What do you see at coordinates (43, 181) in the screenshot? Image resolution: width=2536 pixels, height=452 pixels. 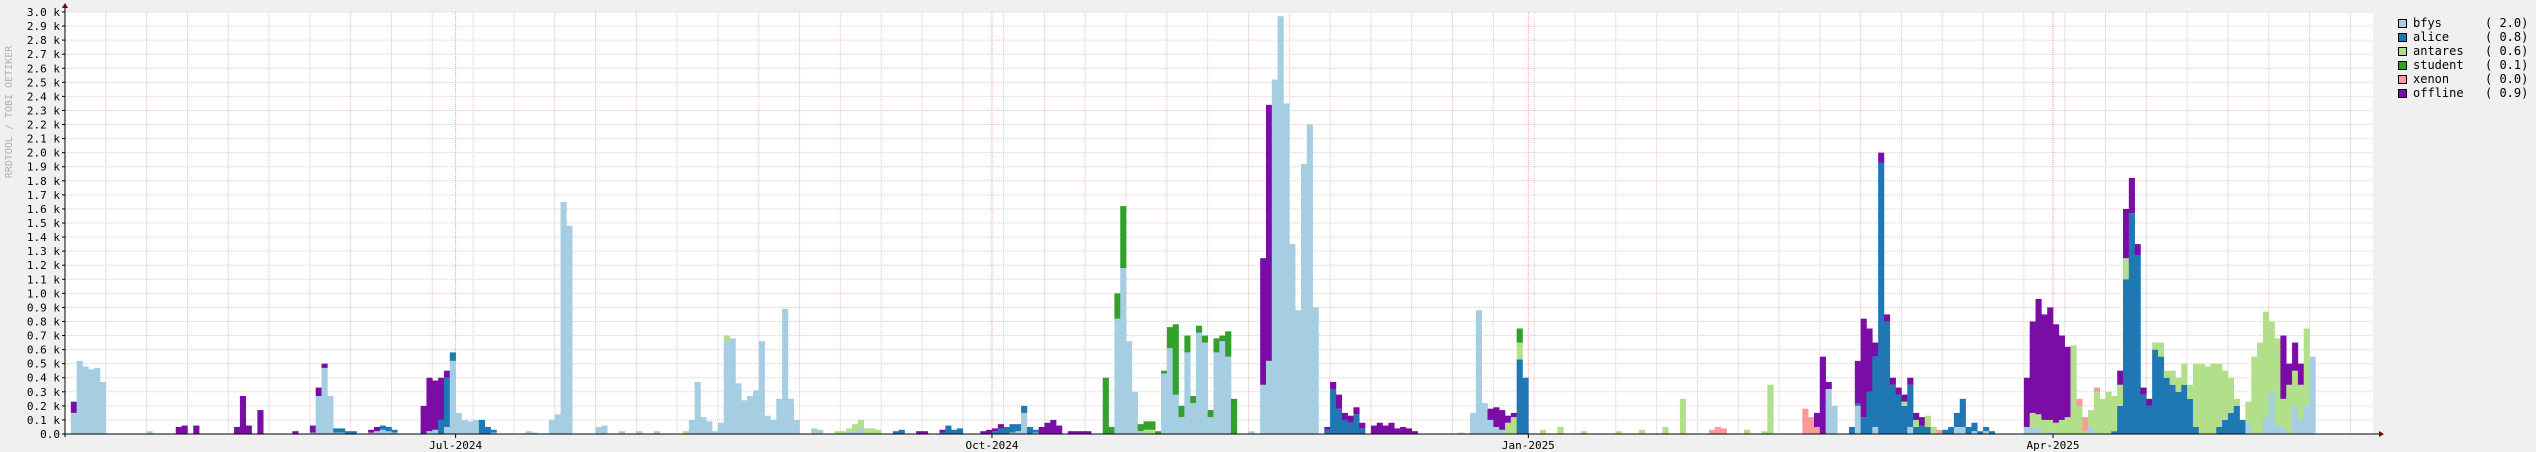 I see `y-tick-label: 1.8 k` at bounding box center [43, 181].